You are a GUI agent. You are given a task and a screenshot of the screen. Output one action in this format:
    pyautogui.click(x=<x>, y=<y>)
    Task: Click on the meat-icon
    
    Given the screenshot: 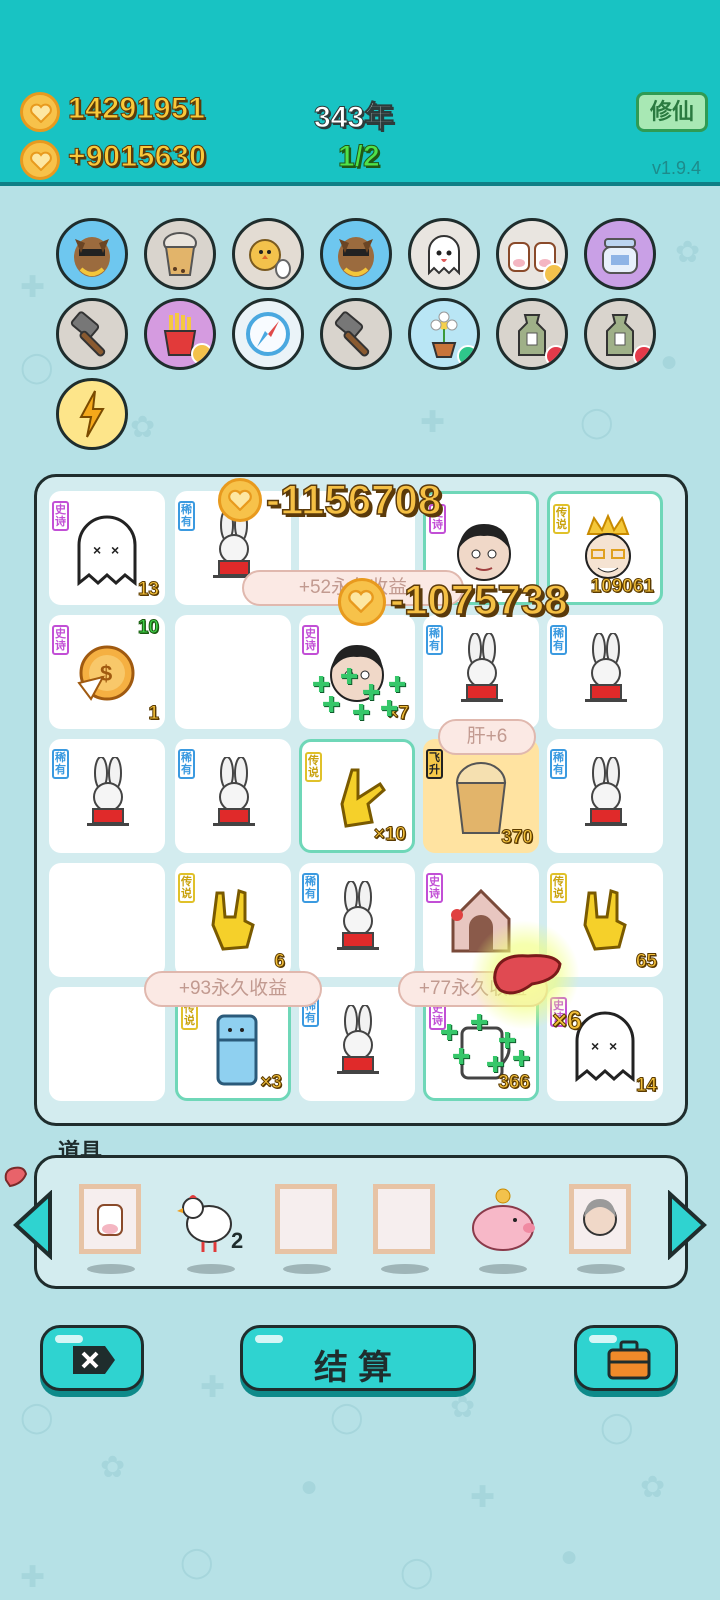 What is the action you would take?
    pyautogui.click(x=16, y=1177)
    